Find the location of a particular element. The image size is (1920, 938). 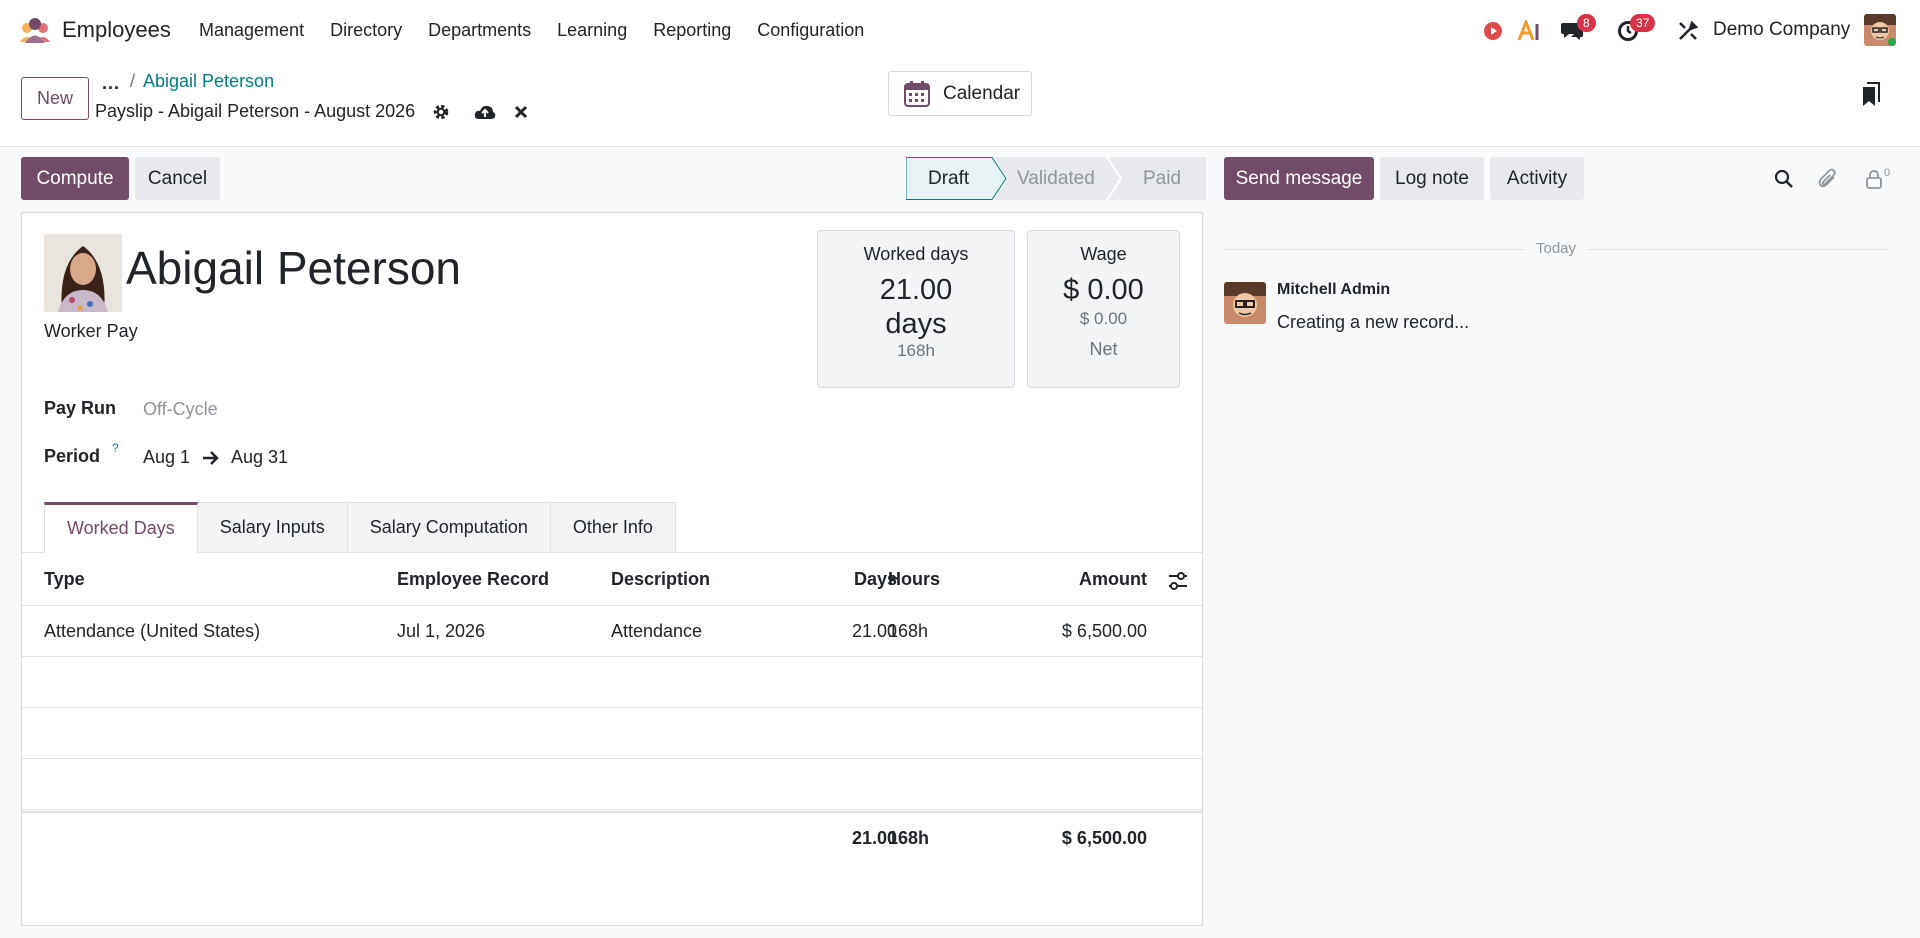

cell-amount: $ 6,500.00 is located at coordinates (1104, 631).